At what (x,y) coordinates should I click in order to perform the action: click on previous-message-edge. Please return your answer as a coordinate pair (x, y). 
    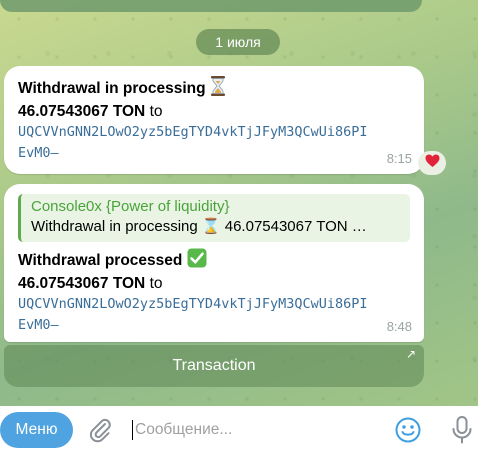
    Looking at the image, I should click on (211, 6).